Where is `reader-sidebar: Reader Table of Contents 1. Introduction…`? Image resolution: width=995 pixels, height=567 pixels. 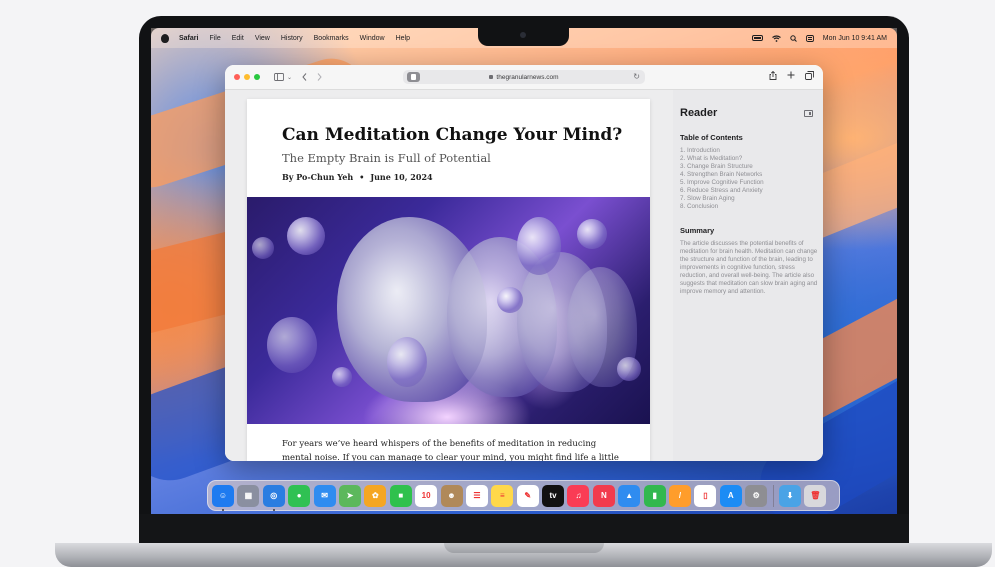
reader-sidebar: Reader Table of Contents 1. Introduction… is located at coordinates (748, 275).